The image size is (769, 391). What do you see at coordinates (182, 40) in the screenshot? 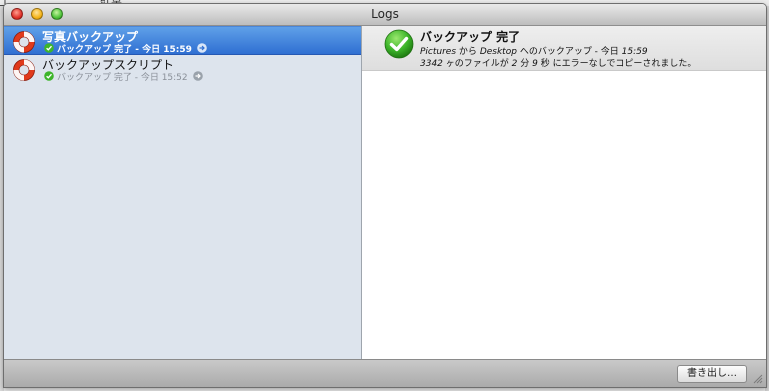
I see `list-item-photo-backup: 写真バックアップ バックアップ 完了 - 今日 15:59` at bounding box center [182, 40].